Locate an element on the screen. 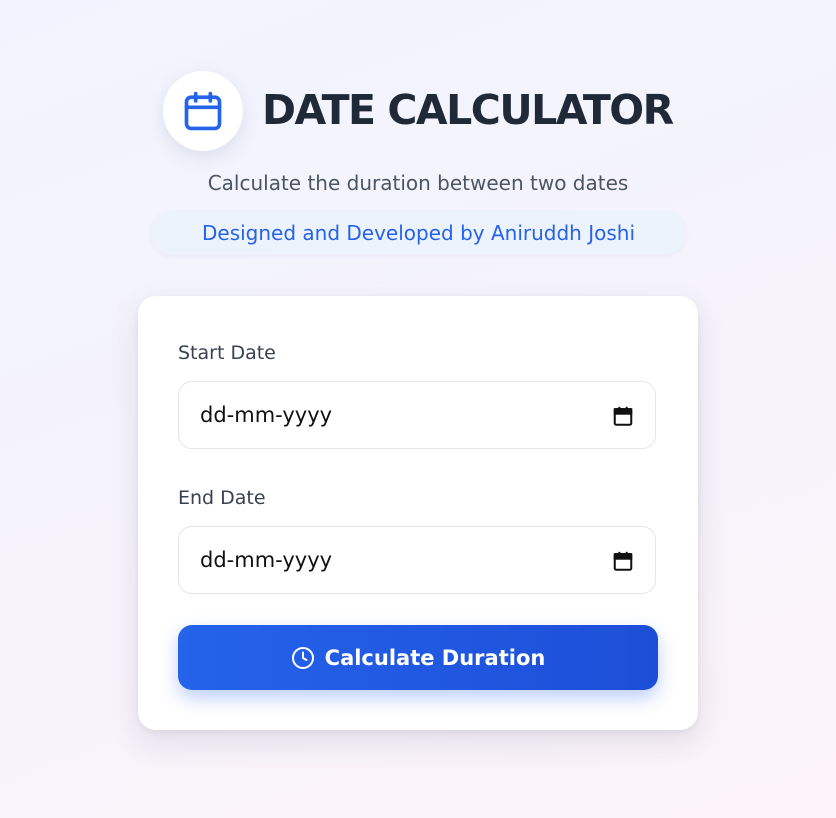  start-date-value: dd-mm-yyyy is located at coordinates (266, 415).